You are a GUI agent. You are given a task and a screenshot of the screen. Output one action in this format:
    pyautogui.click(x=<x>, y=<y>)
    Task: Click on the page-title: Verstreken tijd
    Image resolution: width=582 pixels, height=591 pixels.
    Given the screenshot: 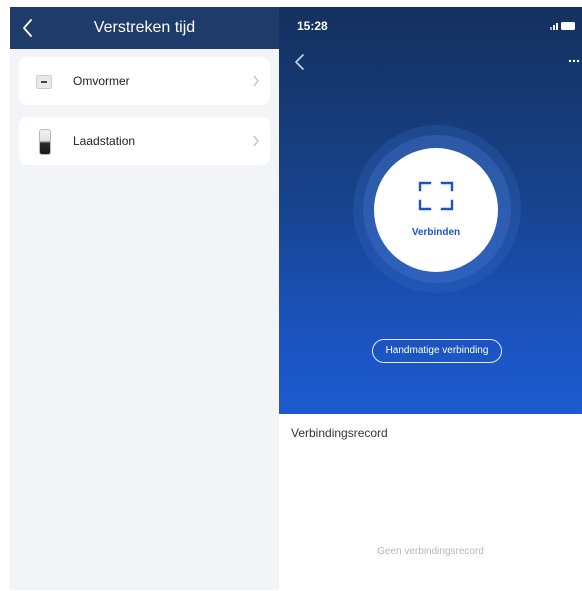 What is the action you would take?
    pyautogui.click(x=144, y=27)
    